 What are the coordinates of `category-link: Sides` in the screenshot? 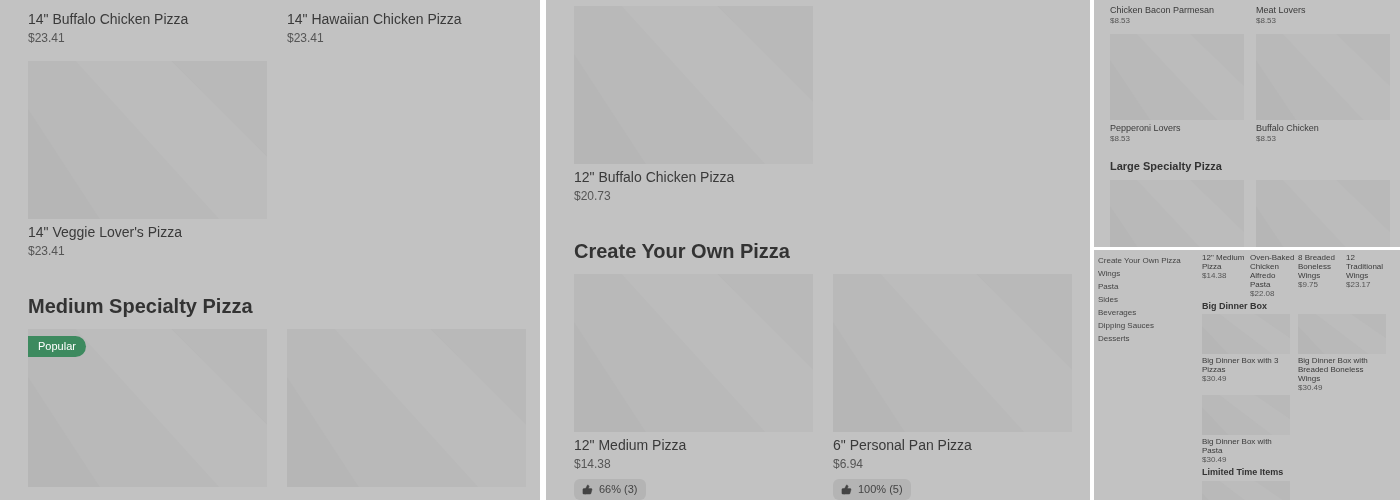 It's located at (1139, 299).